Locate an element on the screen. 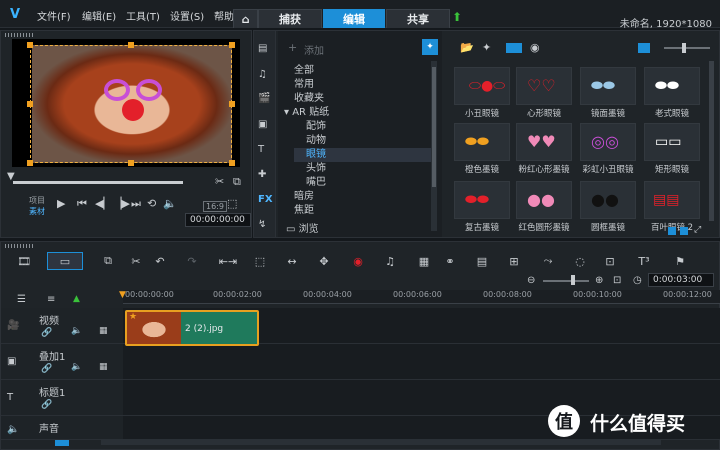 Image resolution: width=720 pixels, height=450 pixels. list-view-icon is located at coordinates (644, 48).